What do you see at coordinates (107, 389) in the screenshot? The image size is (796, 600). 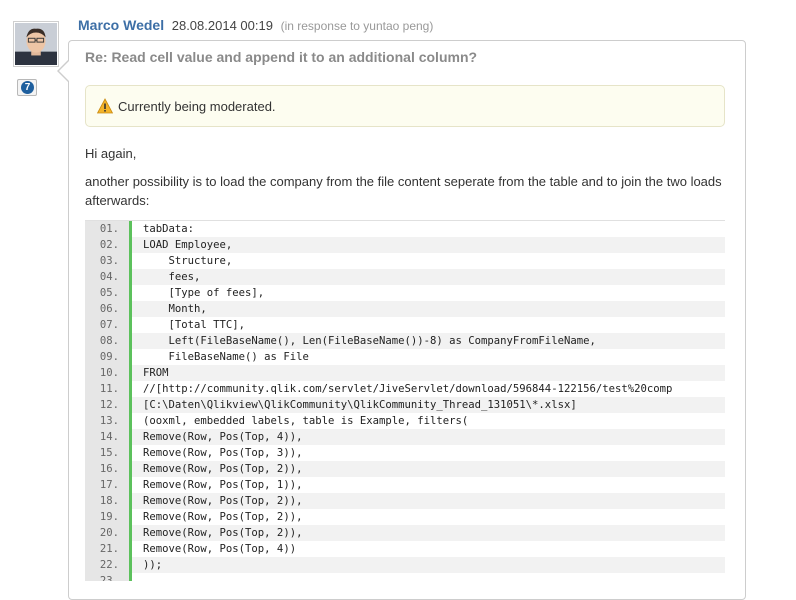 I see `line-number: 11.` at bounding box center [107, 389].